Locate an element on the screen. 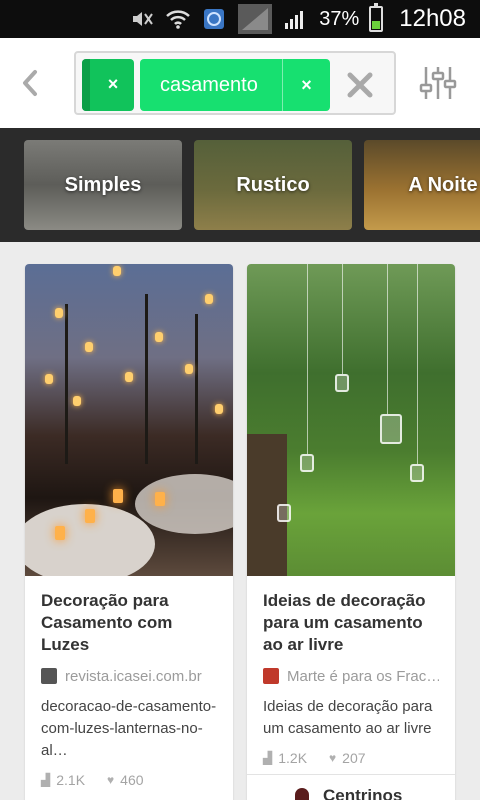 This screenshot has height=800, width=480. repin-count: 1.2K is located at coordinates (293, 758).